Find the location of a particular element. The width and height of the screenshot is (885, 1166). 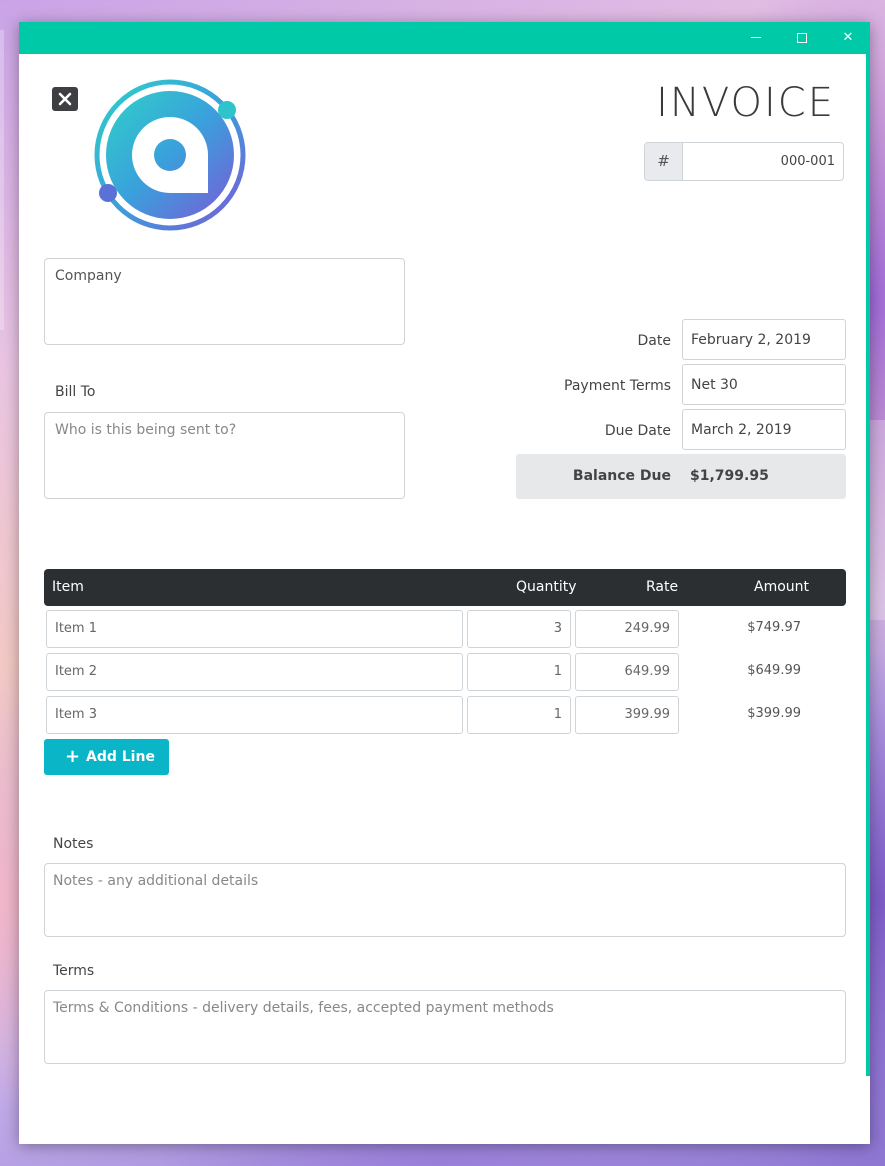

item-description-input: Item 3 is located at coordinates (254, 715).